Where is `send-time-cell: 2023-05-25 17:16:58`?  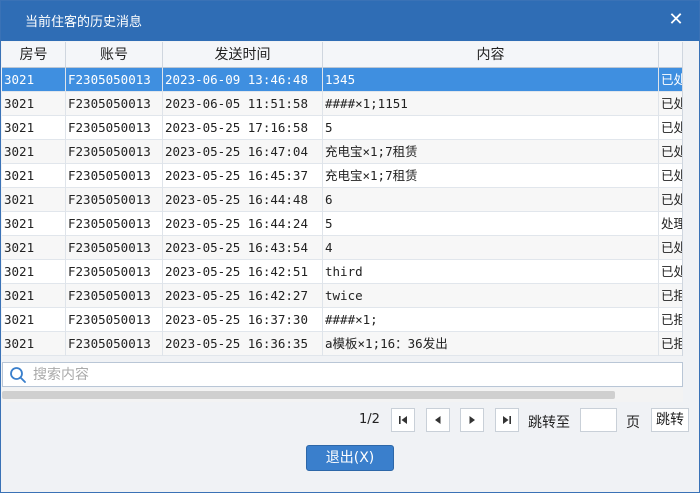
send-time-cell: 2023-05-25 17:16:58 is located at coordinates (243, 128).